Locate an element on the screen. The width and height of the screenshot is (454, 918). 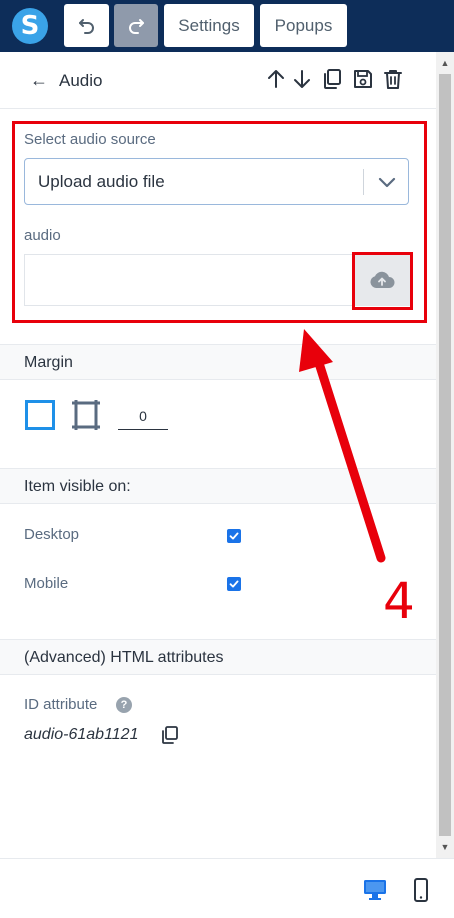
visibility-section-title: Item visible on: is located at coordinates (77, 486).